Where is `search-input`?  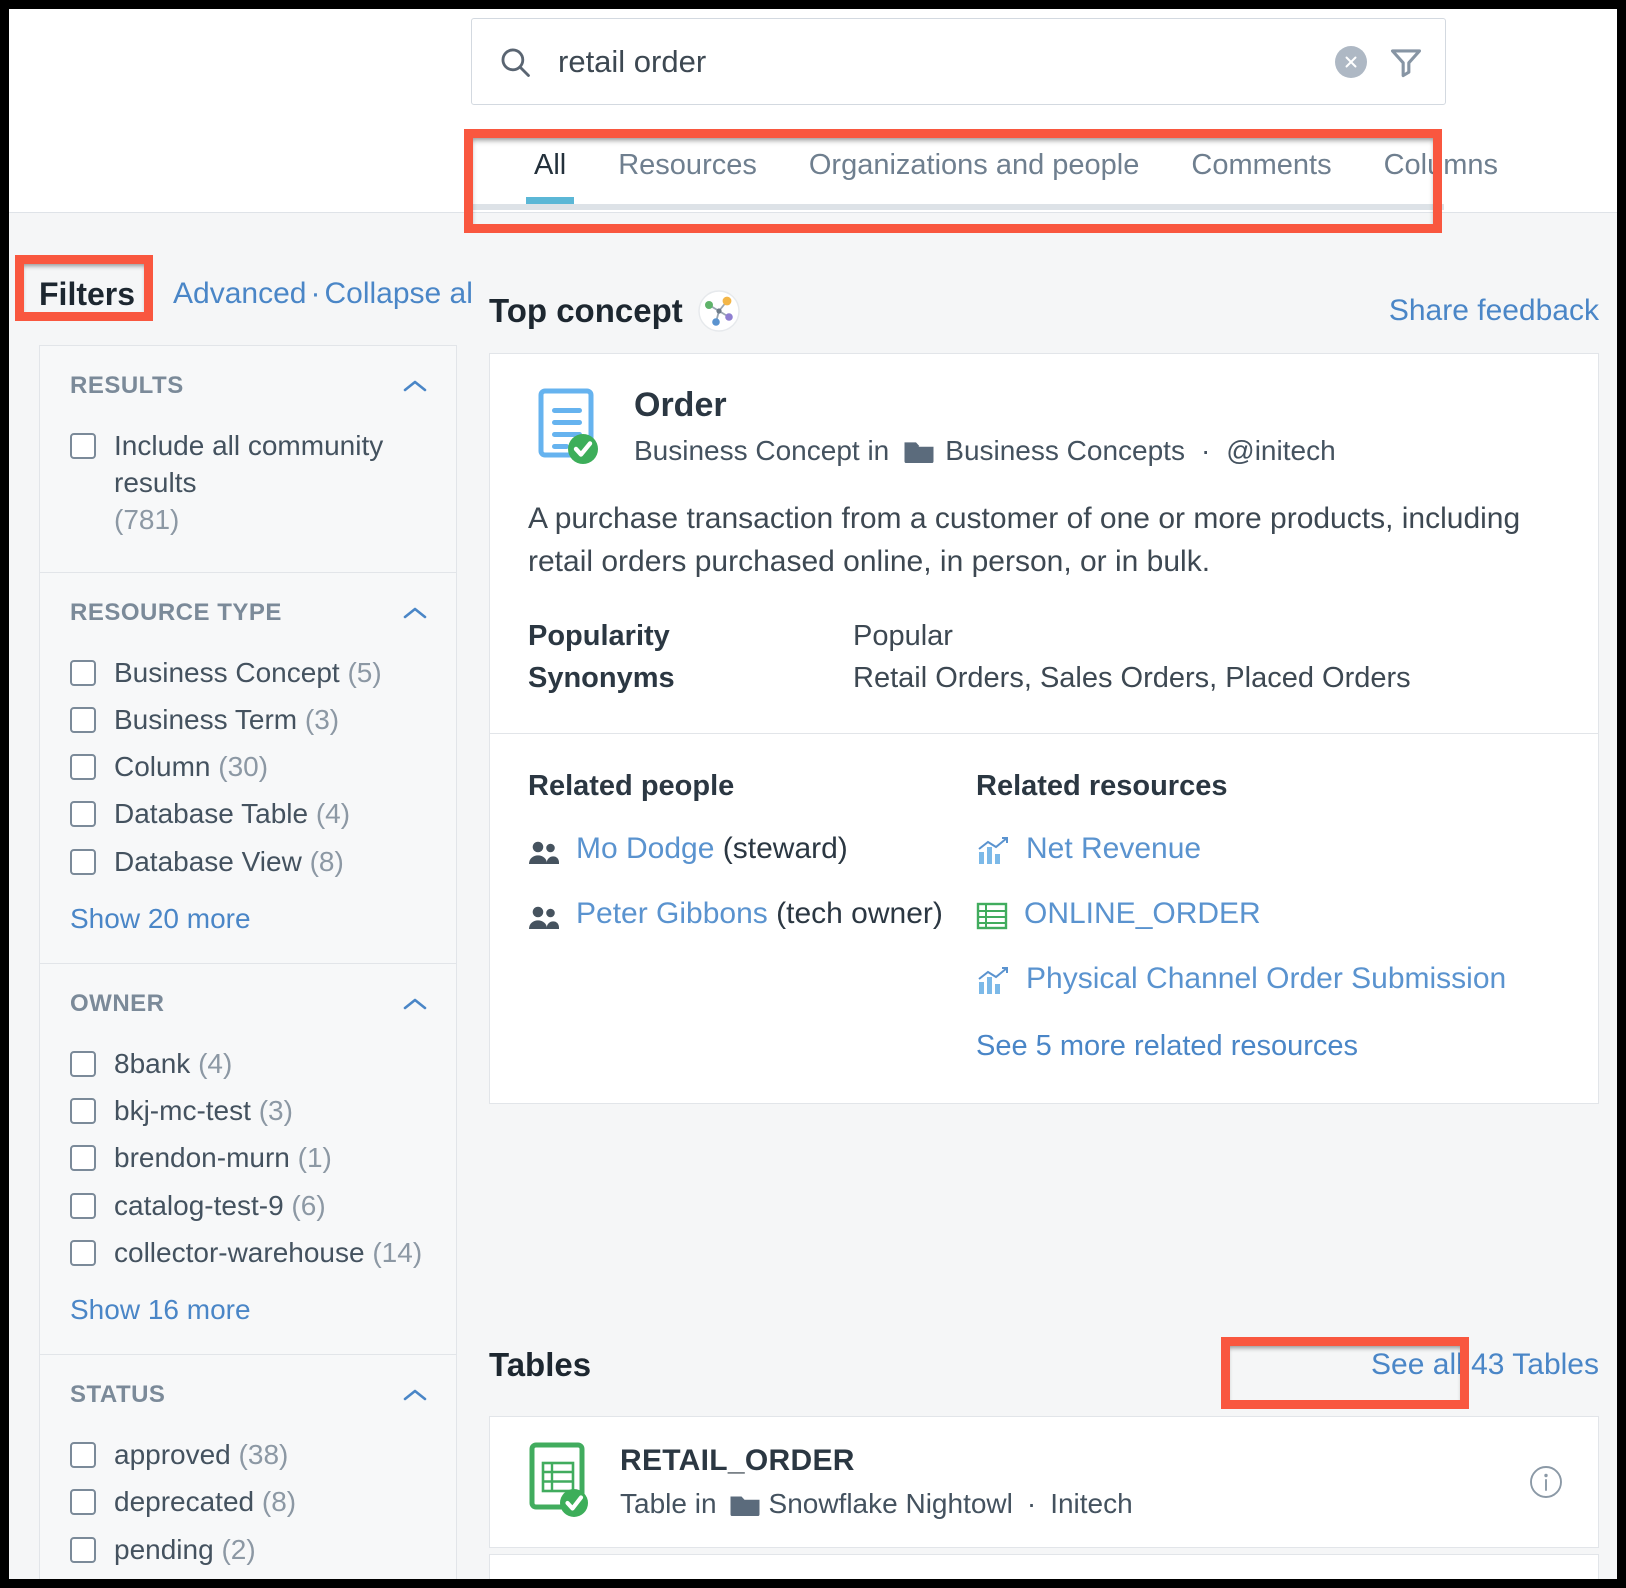 search-input is located at coordinates (933, 61).